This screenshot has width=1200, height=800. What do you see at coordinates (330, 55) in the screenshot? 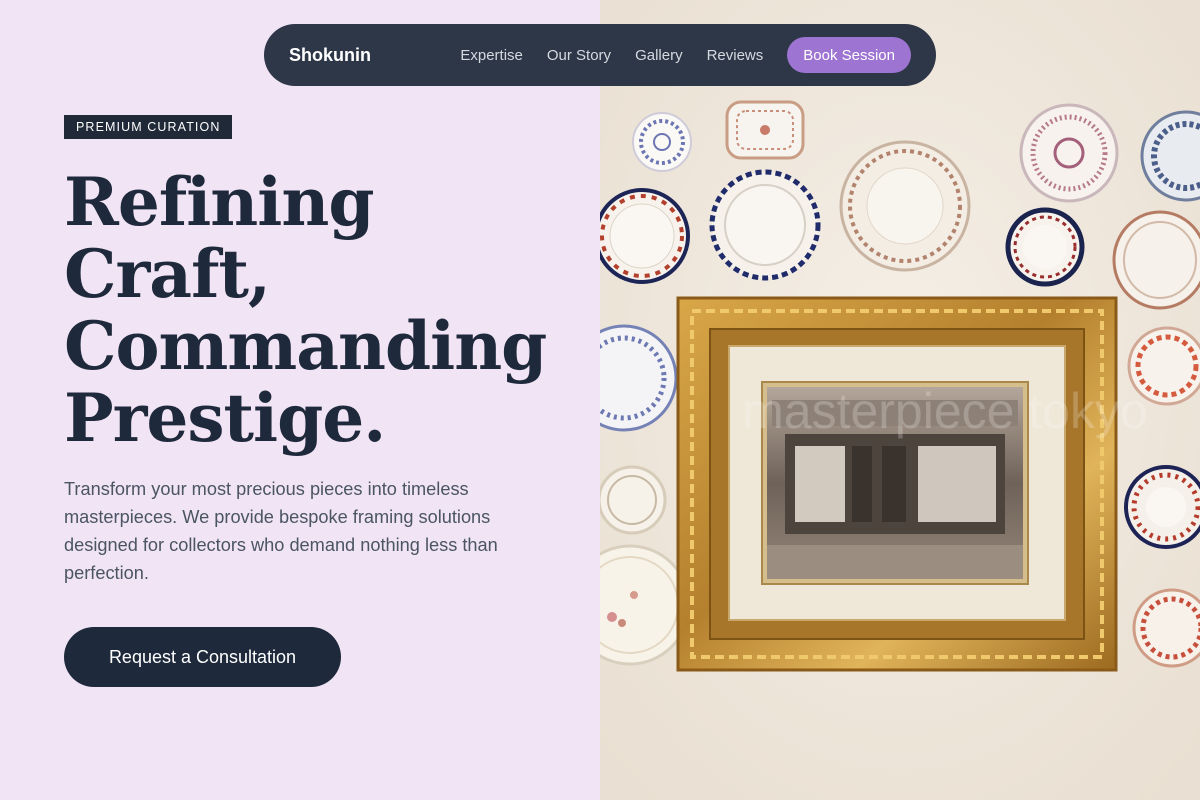
I see `brand-logo: Shokunin` at bounding box center [330, 55].